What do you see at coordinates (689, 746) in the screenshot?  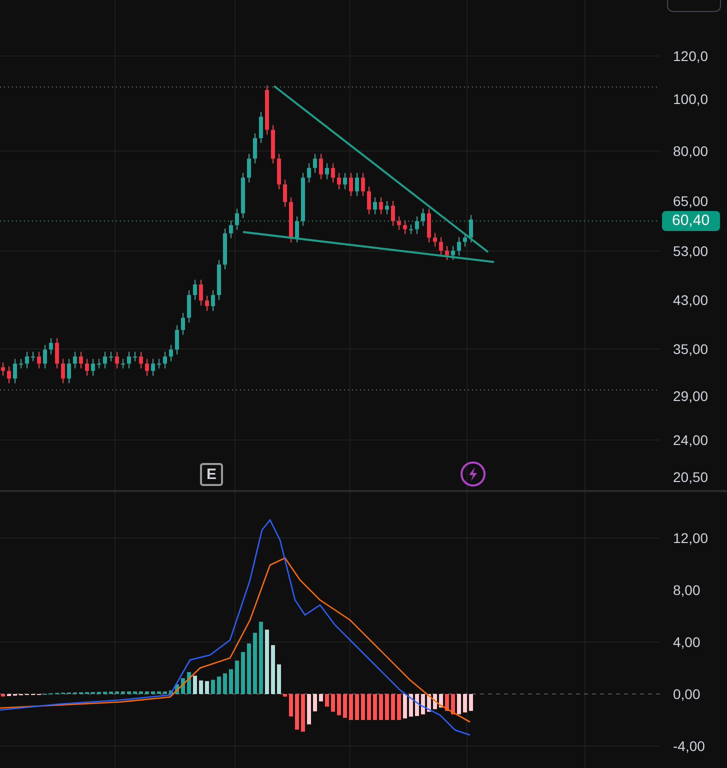 I see `macd-axis-label: -4,00` at bounding box center [689, 746].